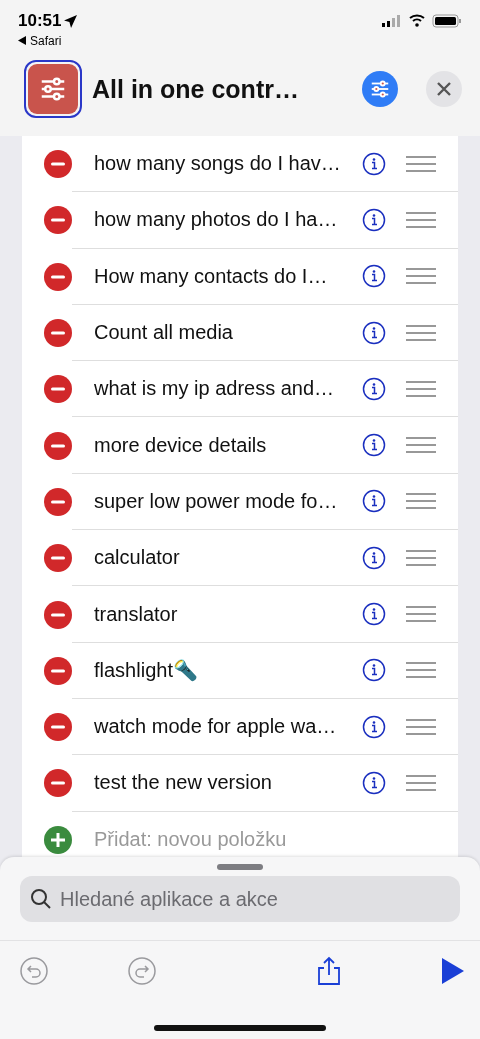 The width and height of the screenshot is (480, 1039). What do you see at coordinates (53, 89) in the screenshot?
I see `app-icon` at bounding box center [53, 89].